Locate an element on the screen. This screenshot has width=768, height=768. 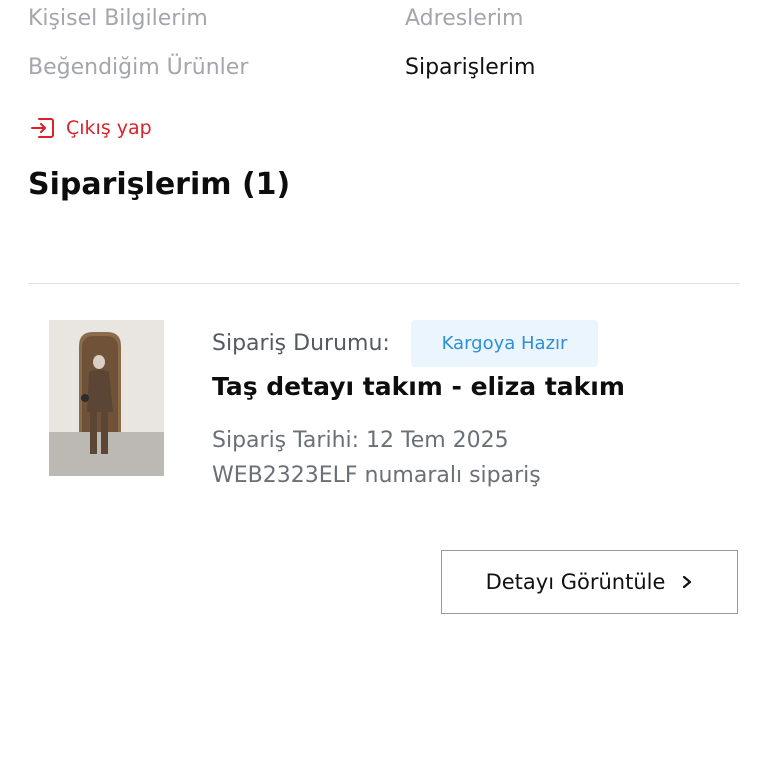
nav-addresses: Adreslerim is located at coordinates (464, 19).